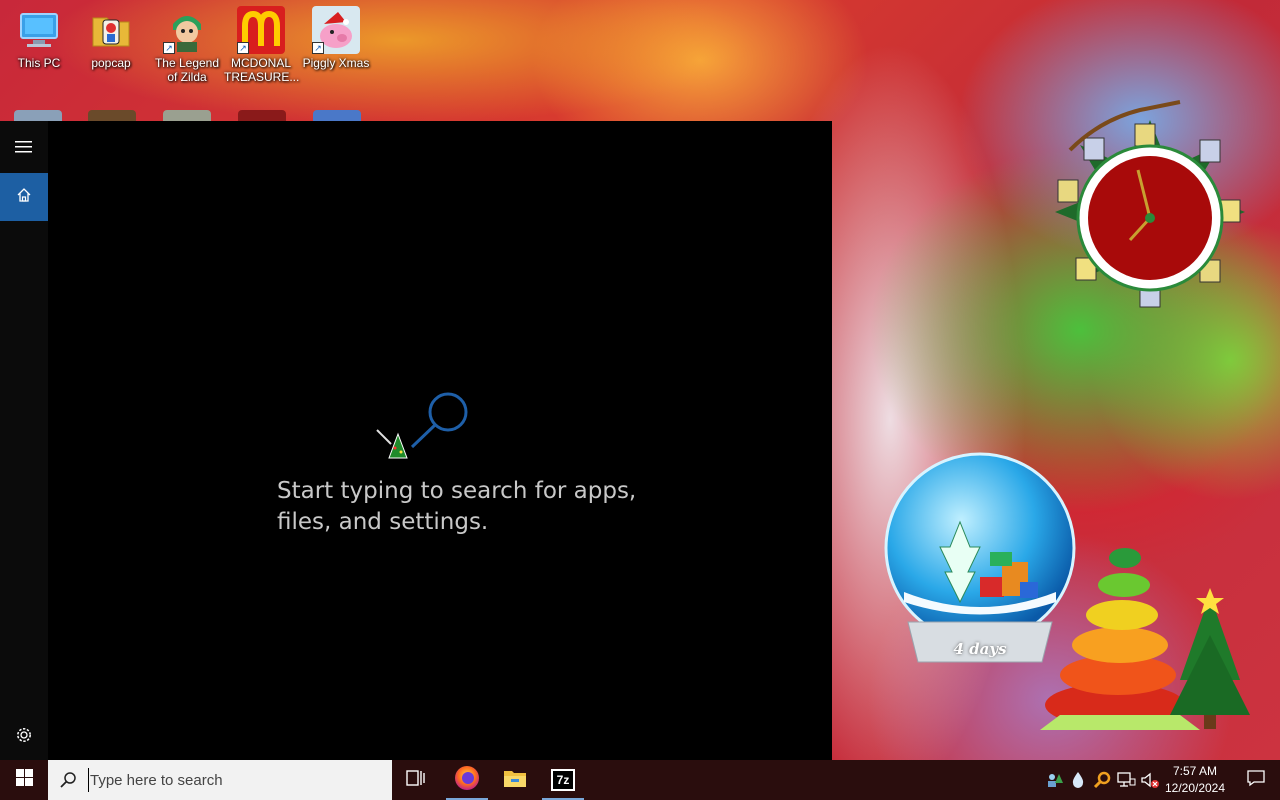 Image resolution: width=1280 pixels, height=800 pixels. I want to click on desktop-icon-this-pc: This PC, so click(39, 35).